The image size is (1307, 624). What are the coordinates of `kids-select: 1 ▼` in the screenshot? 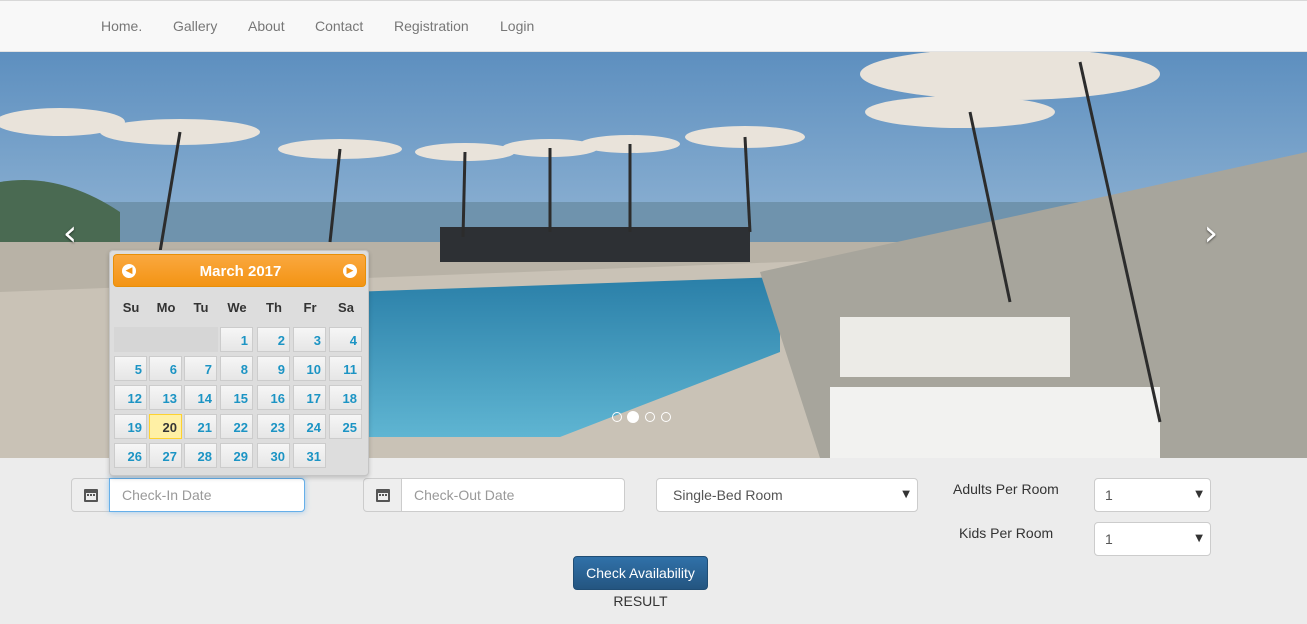 It's located at (1152, 539).